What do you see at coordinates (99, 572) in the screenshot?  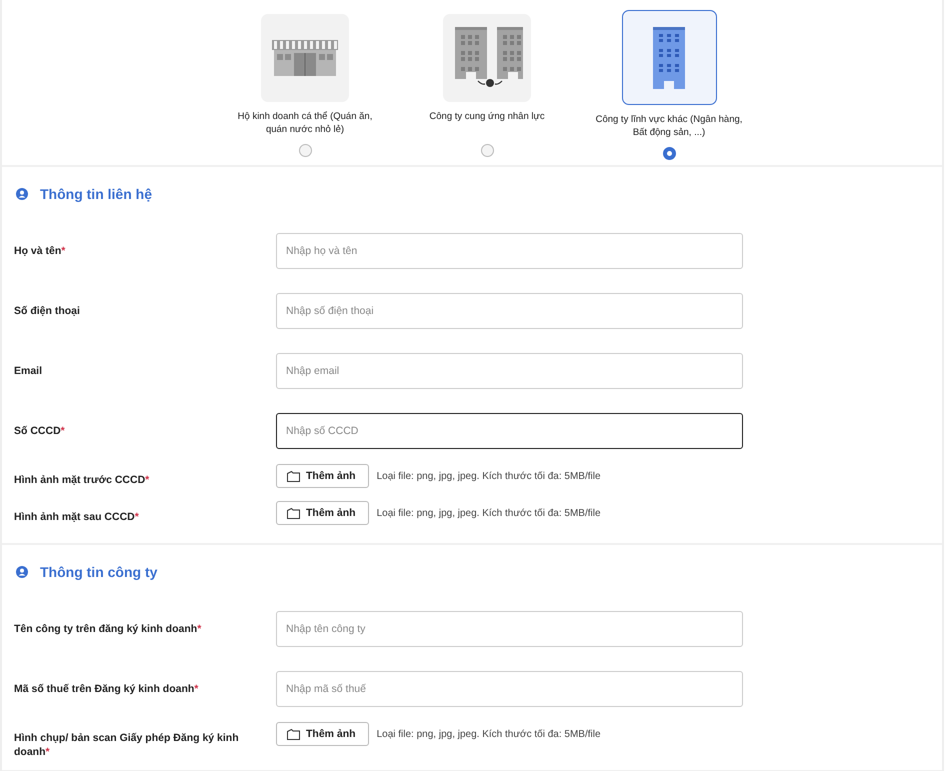 I see `section-title: Thông tin công ty` at bounding box center [99, 572].